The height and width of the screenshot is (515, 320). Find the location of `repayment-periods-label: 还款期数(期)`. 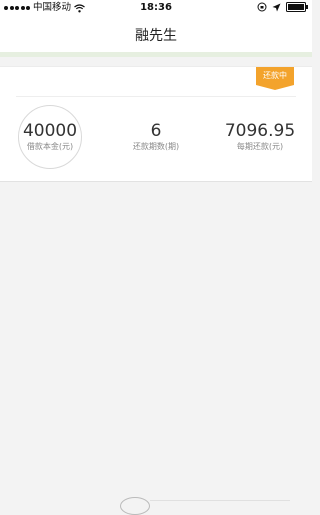

repayment-periods-label: 还款期数(期) is located at coordinates (156, 146).